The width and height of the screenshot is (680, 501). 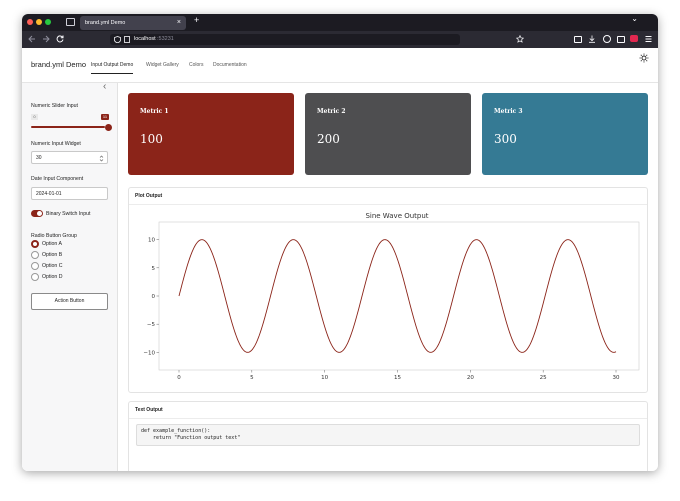 I want to click on brand-title: brand.yml Demo, so click(x=59, y=64).